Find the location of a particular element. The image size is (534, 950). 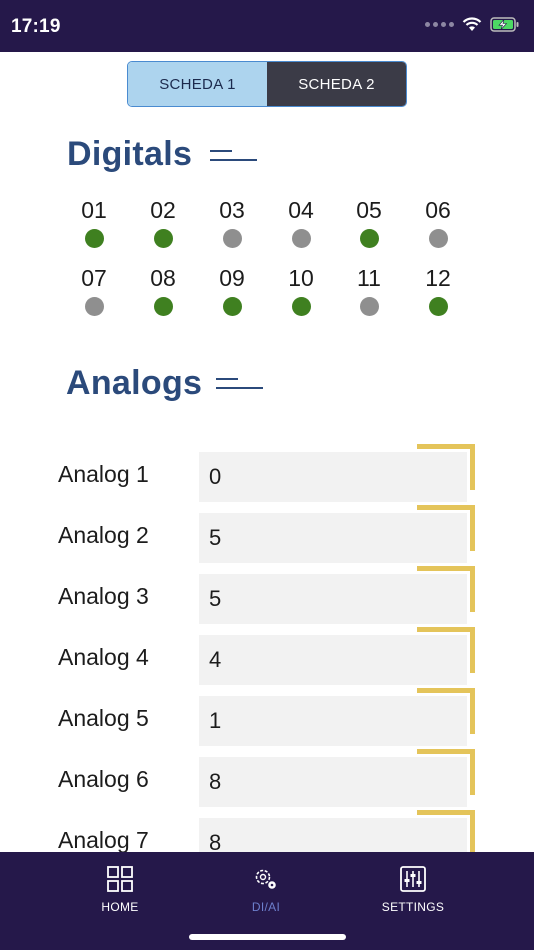

digital-channel: 09 is located at coordinates (232, 290).